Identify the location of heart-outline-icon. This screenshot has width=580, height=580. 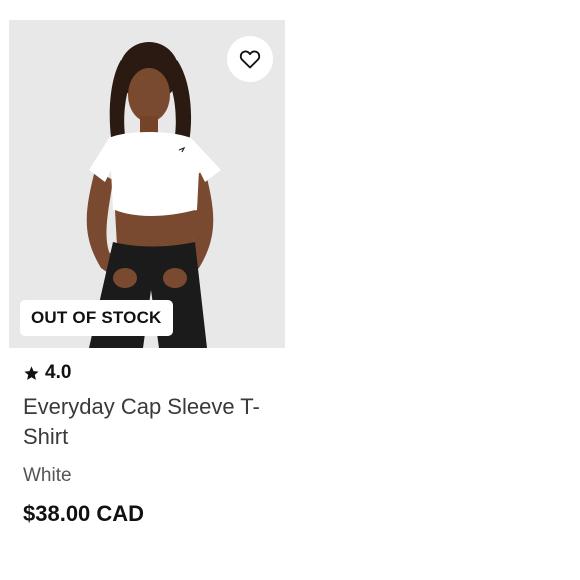
(250, 59).